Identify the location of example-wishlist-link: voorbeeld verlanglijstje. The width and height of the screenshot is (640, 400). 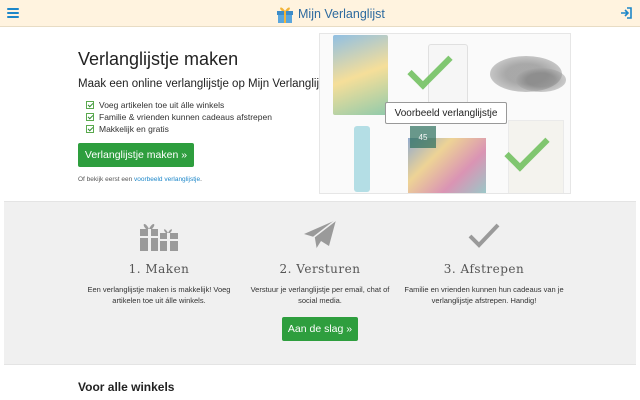
(167, 179).